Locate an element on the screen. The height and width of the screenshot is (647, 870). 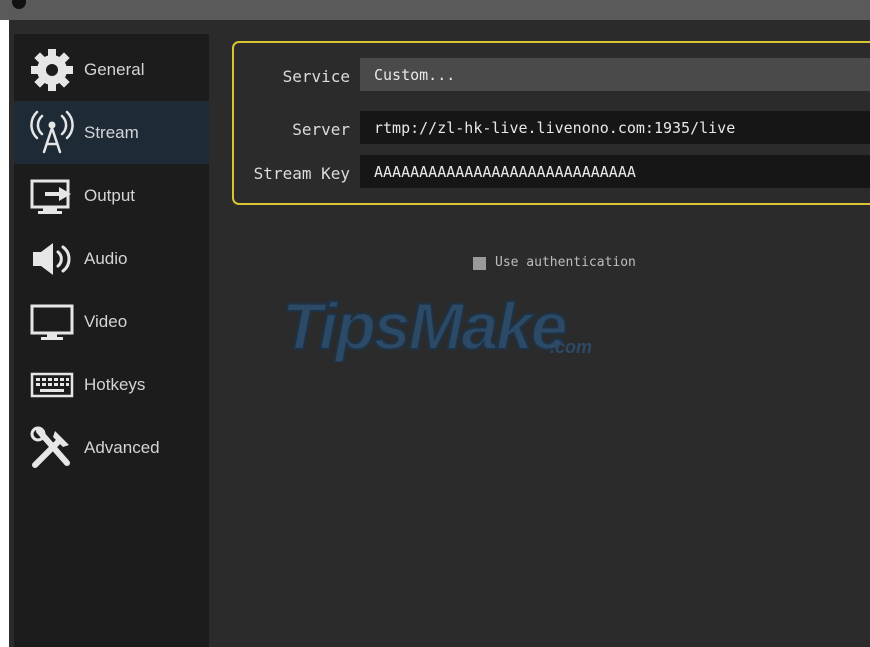
watermark-logo: TipsMake .com is located at coordinates (437, 325).